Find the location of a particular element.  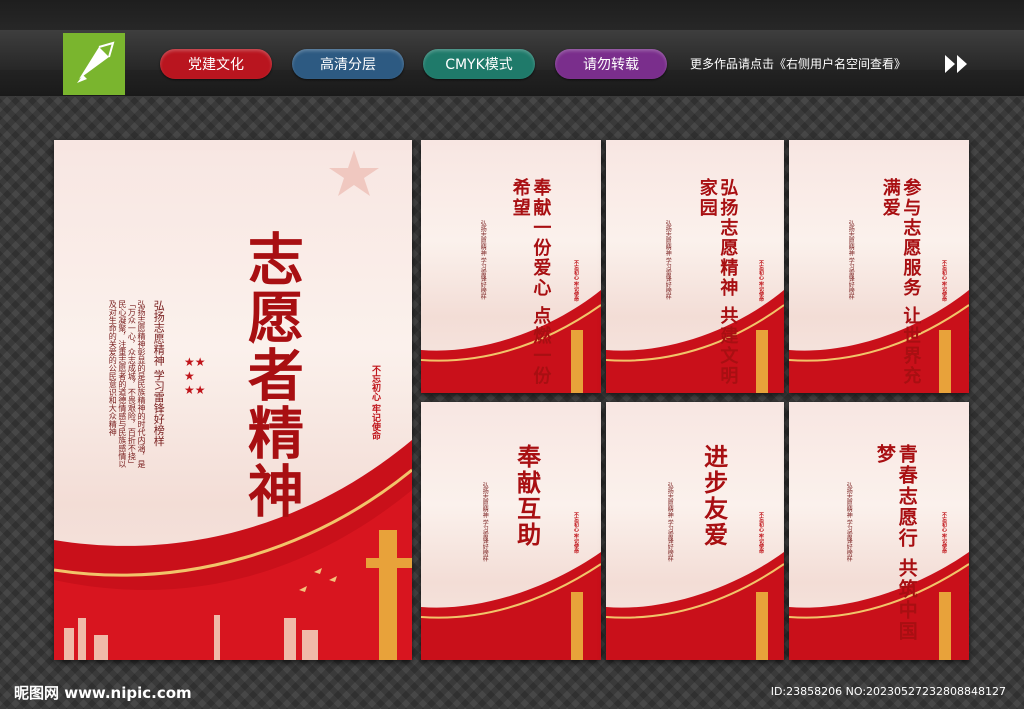

pill-no-repost: 请勿转载 is located at coordinates (611, 64).